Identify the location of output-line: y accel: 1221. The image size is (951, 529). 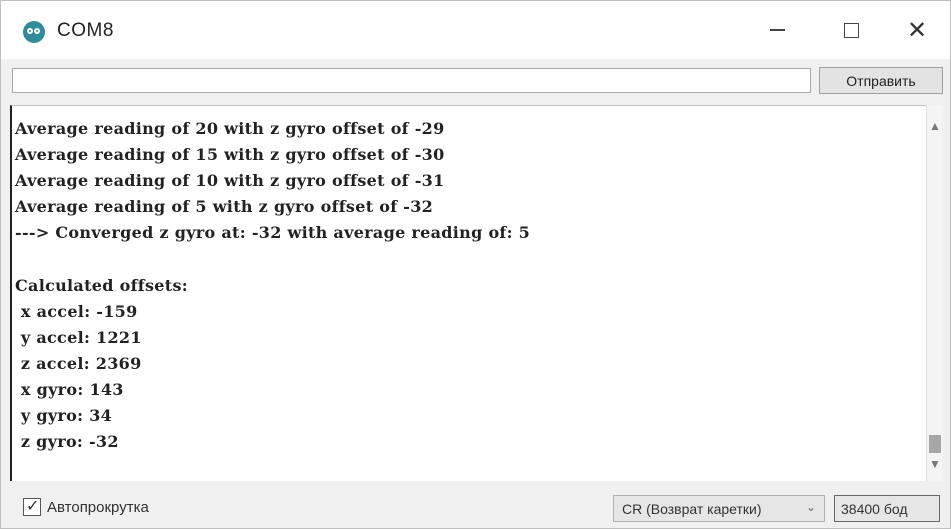
(78, 337).